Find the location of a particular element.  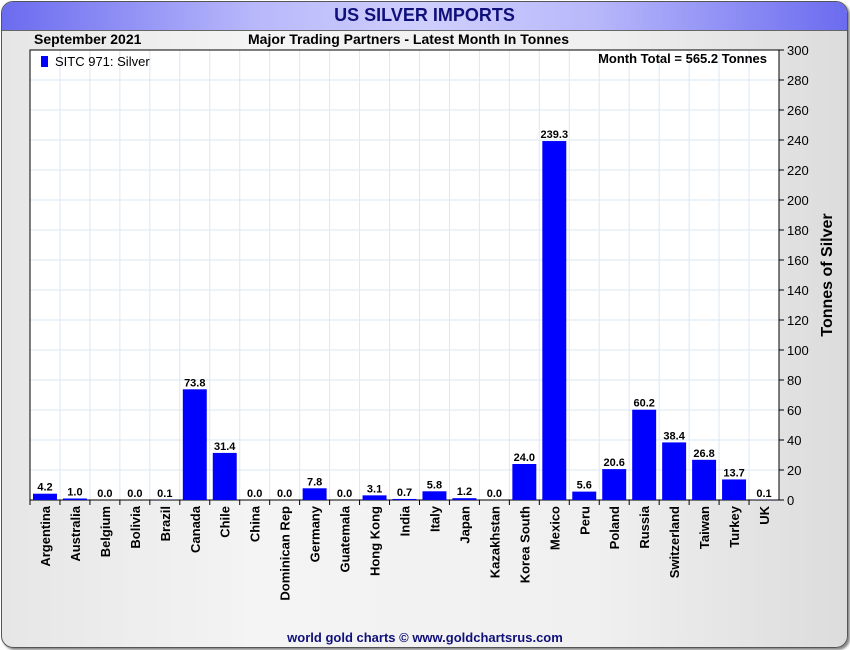

x-tick-label: Canada is located at coordinates (195, 529).